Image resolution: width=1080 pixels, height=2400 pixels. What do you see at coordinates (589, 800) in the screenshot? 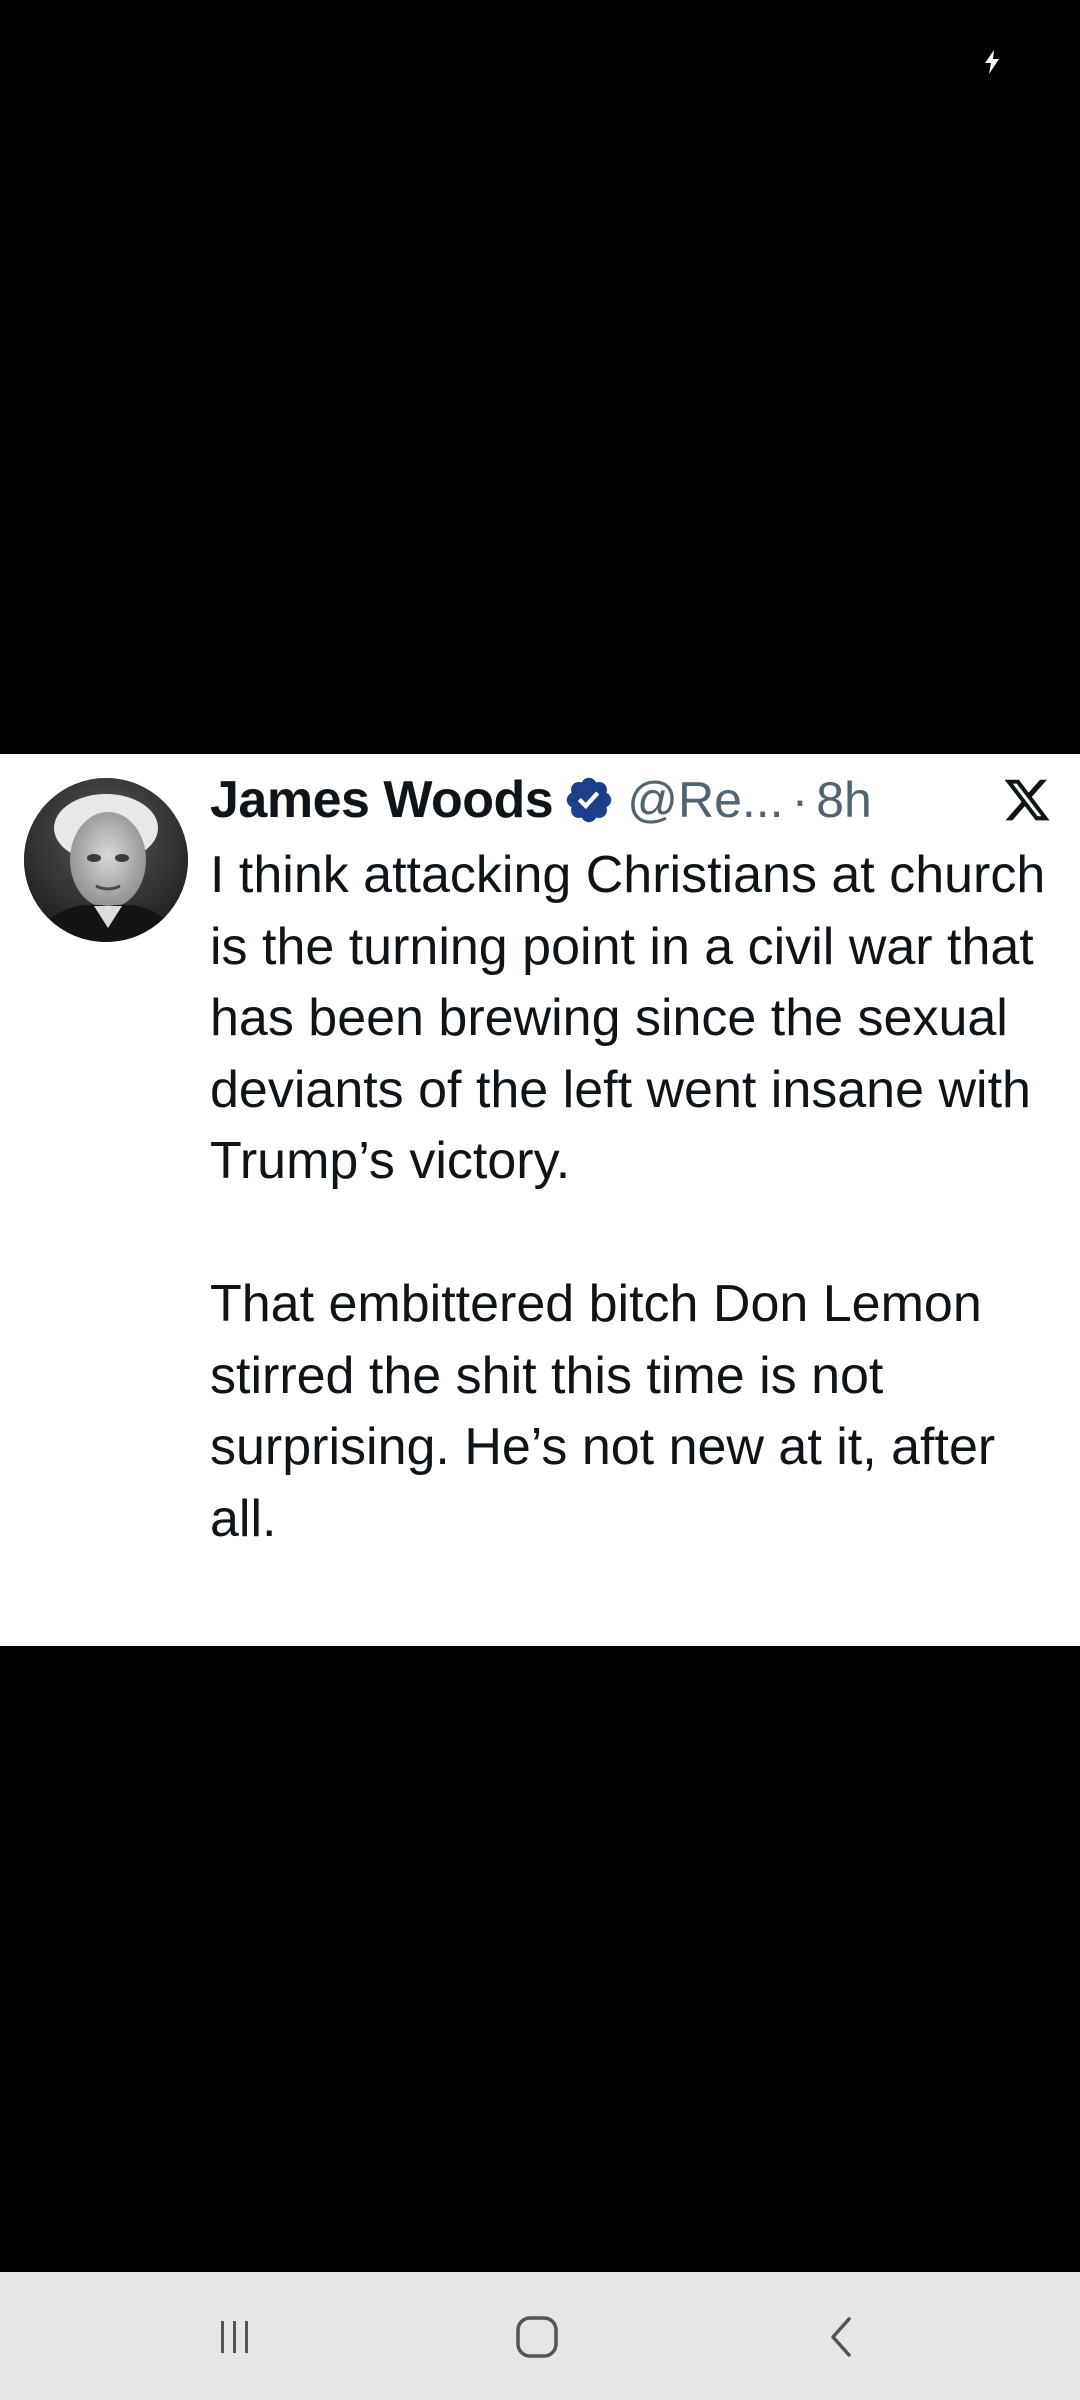
I see `verified-badge-icon` at bounding box center [589, 800].